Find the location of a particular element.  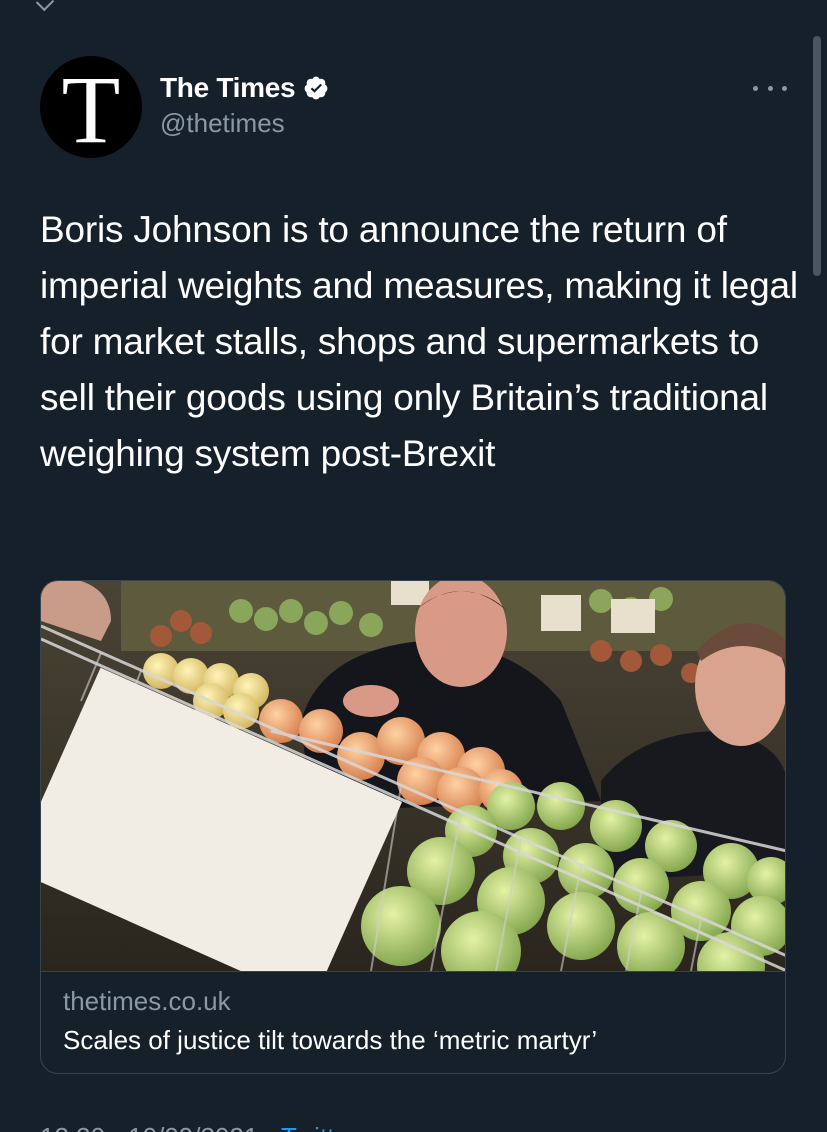

card-domain: thetimes.co.uk is located at coordinates (147, 1001).